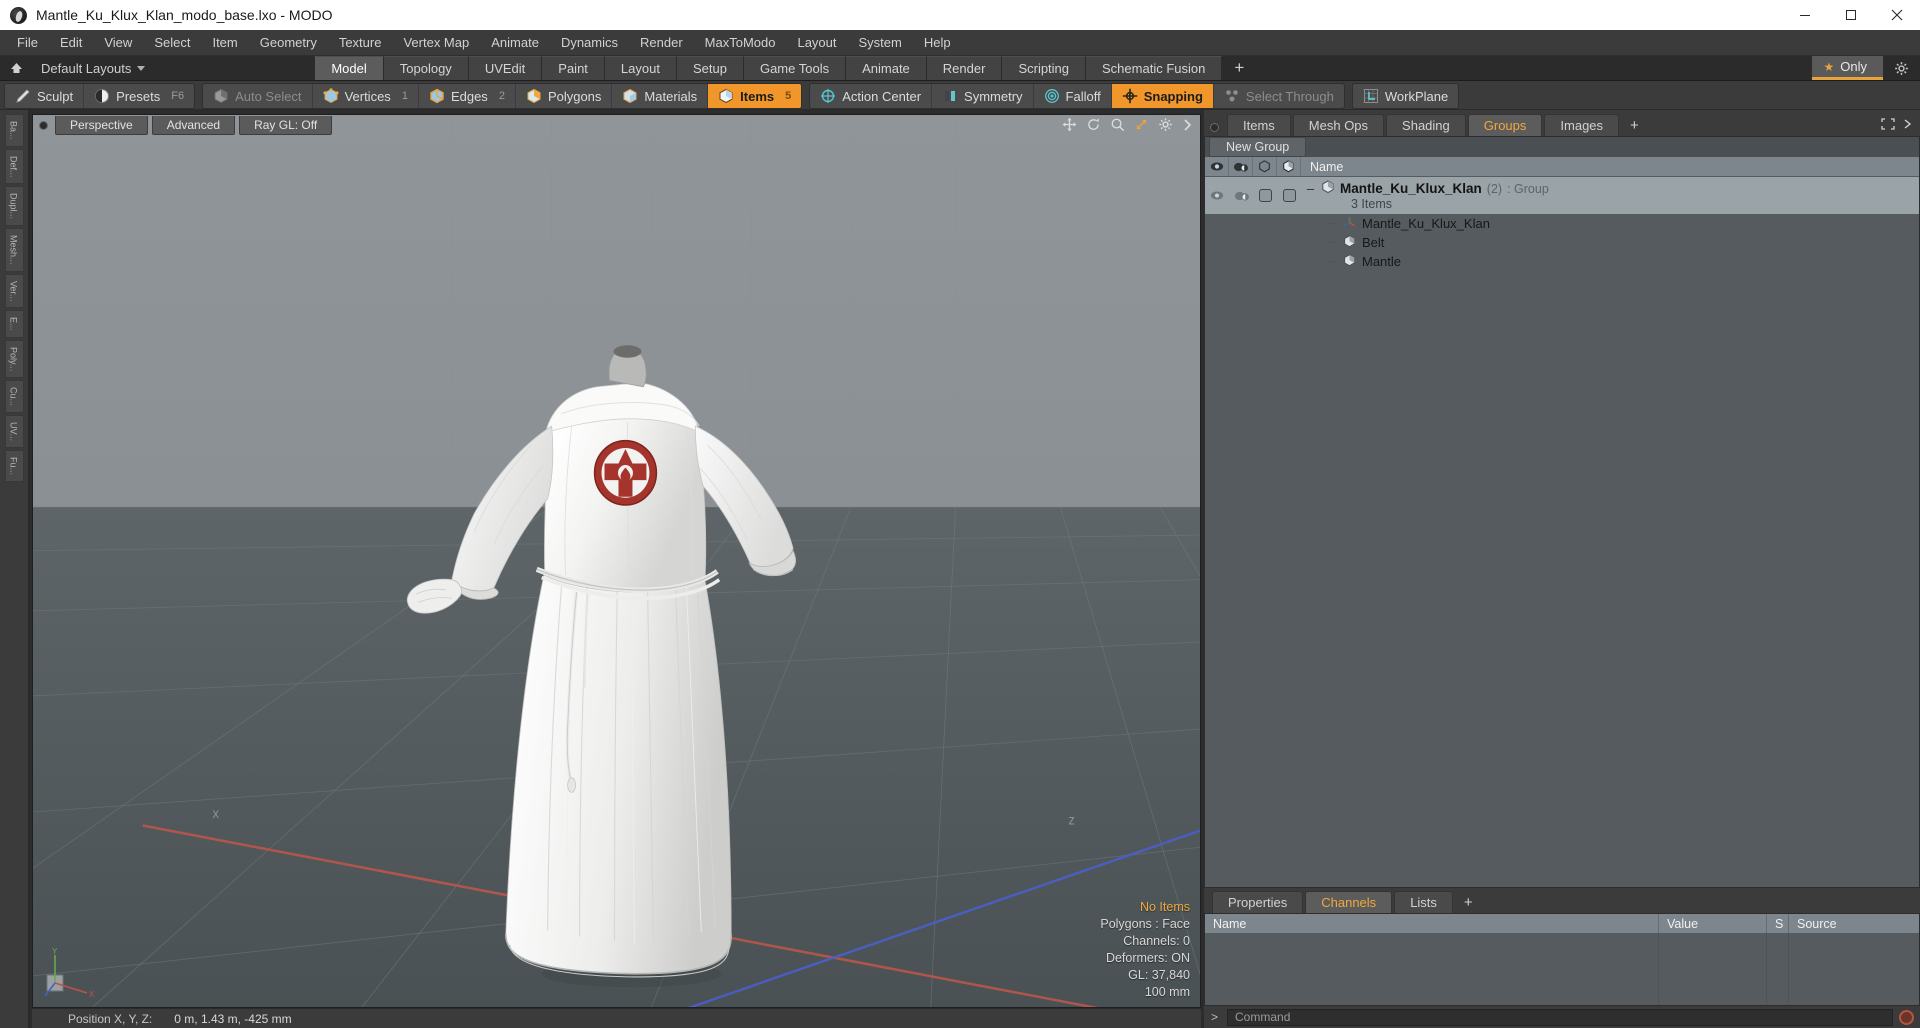  I want to click on star-icon: ★, so click(1829, 66).